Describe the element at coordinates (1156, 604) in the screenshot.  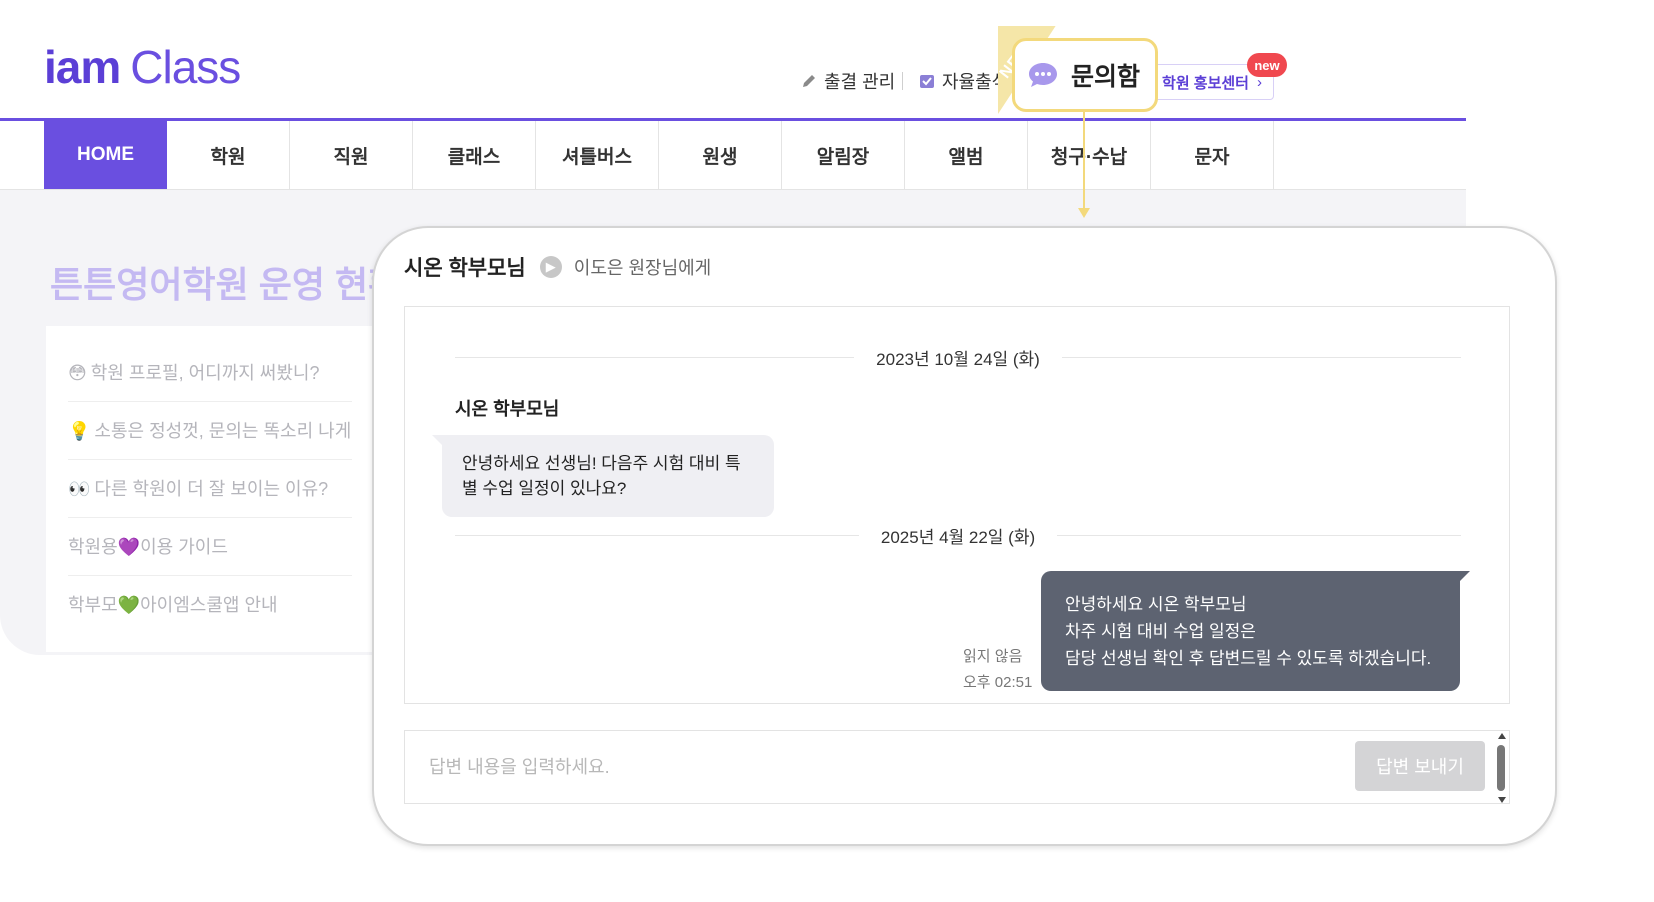
I see `outgoing-line: 안녕하세요 시온 학부모님` at that location.